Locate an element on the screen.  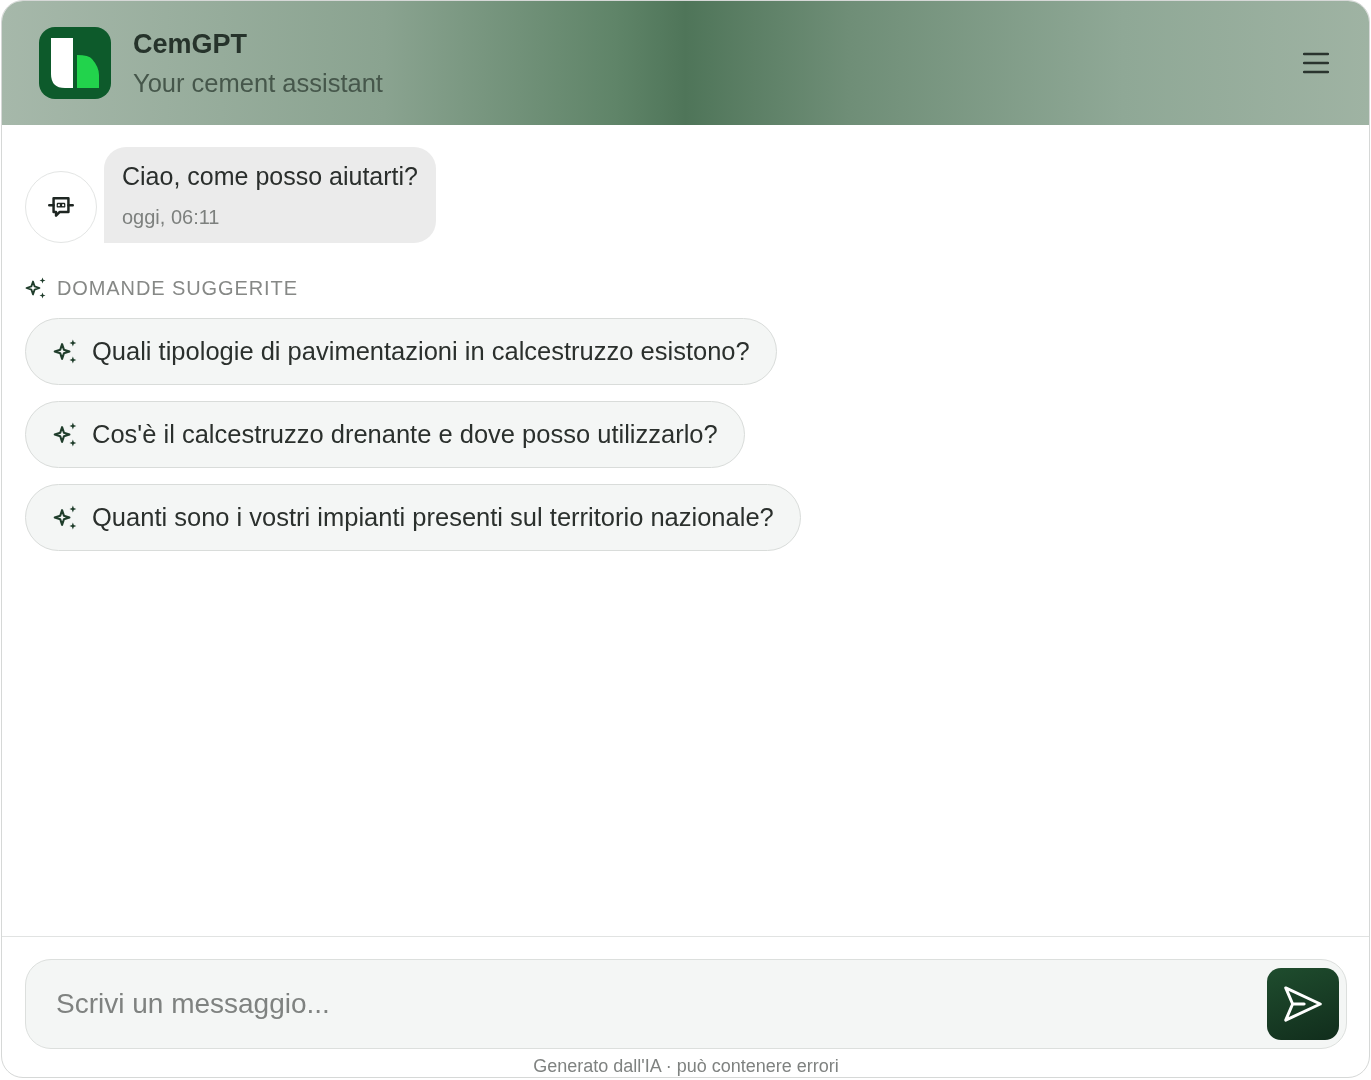
message-text: Ciao, come posso aiutarti? is located at coordinates (270, 176).